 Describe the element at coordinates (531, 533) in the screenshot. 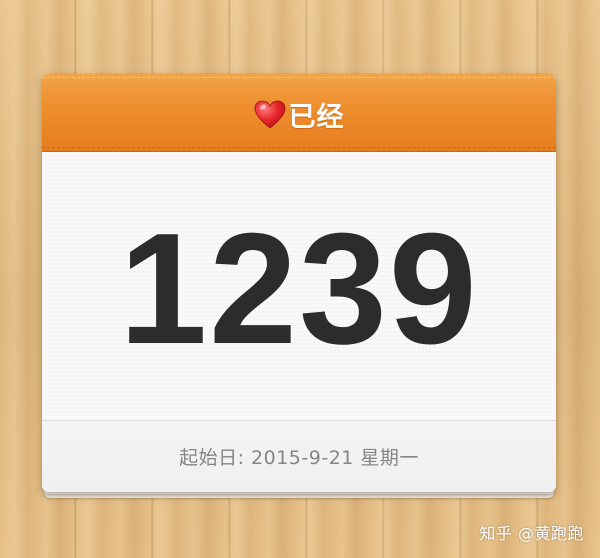

I see `watermark: 知乎 @黄跑跑` at that location.